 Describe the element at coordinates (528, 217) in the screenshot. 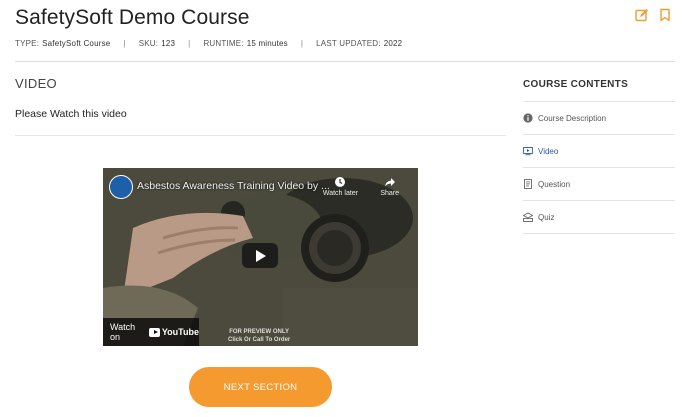

I see `quiz-icon` at that location.